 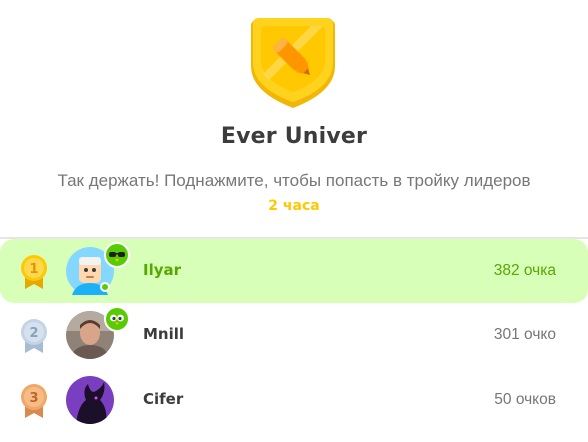 I want to click on leaderboard-row: 2 Mnill 301 очко, so click(x=294, y=335).